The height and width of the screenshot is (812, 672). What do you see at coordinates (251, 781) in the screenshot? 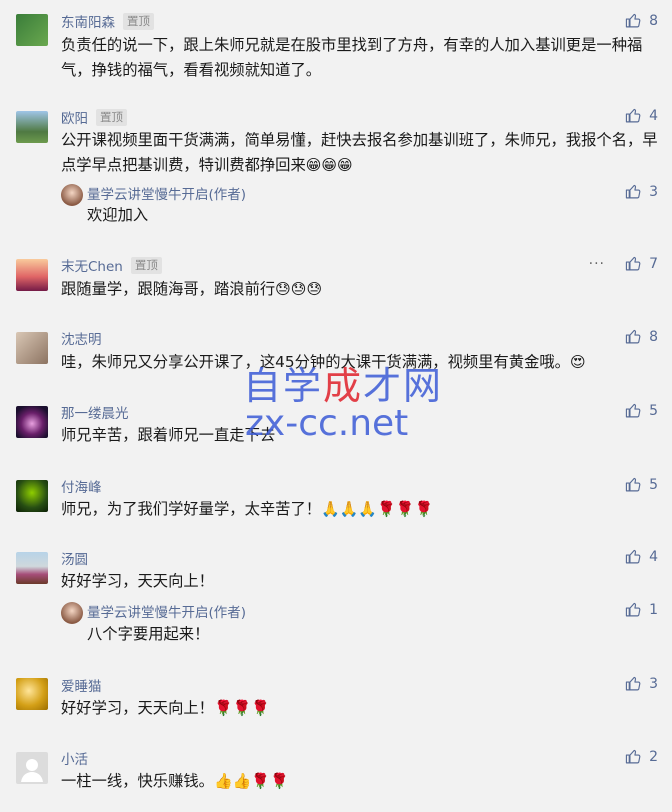
I see `thumbs-rose-emoji: 👍👍🌹🌹` at bounding box center [251, 781].